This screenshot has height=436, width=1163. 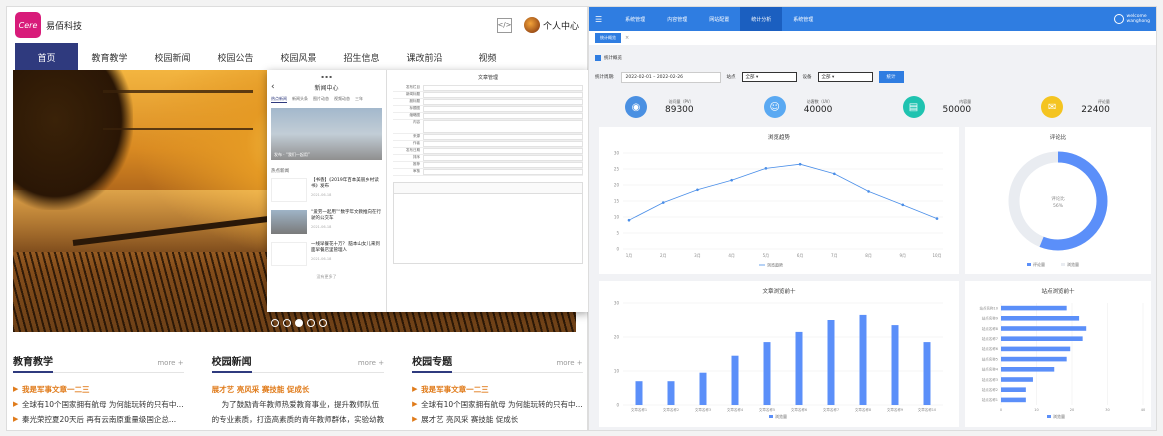 What do you see at coordinates (326, 134) in the screenshot?
I see `phone-banner: 发布 · “我们一起用”` at bounding box center [326, 134].